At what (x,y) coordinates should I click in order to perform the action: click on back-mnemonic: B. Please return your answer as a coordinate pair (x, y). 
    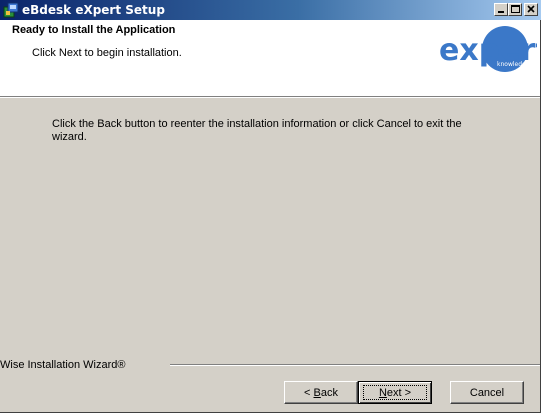
    Looking at the image, I should click on (317, 392).